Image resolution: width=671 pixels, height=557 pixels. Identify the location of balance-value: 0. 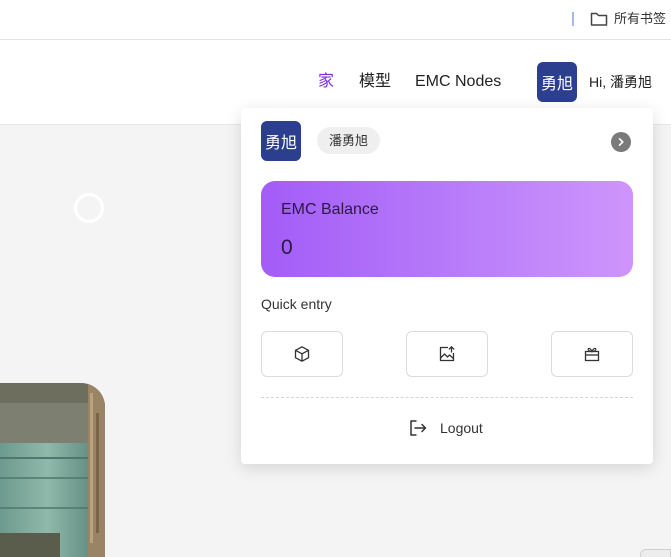
(287, 247).